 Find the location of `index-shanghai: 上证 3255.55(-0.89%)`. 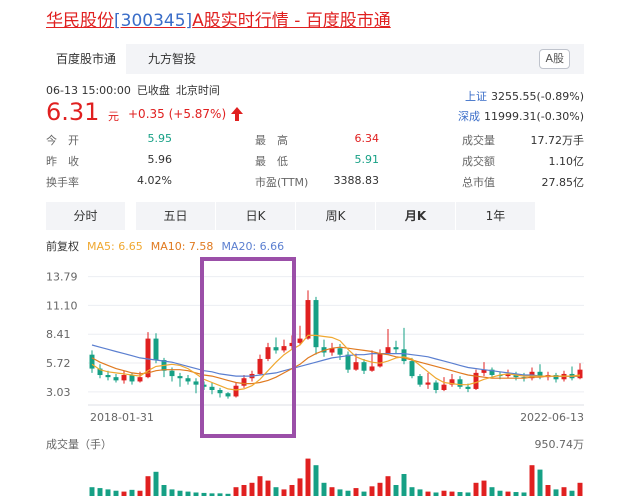

index-shanghai: 上证 3255.55(-0.89%) is located at coordinates (524, 96).